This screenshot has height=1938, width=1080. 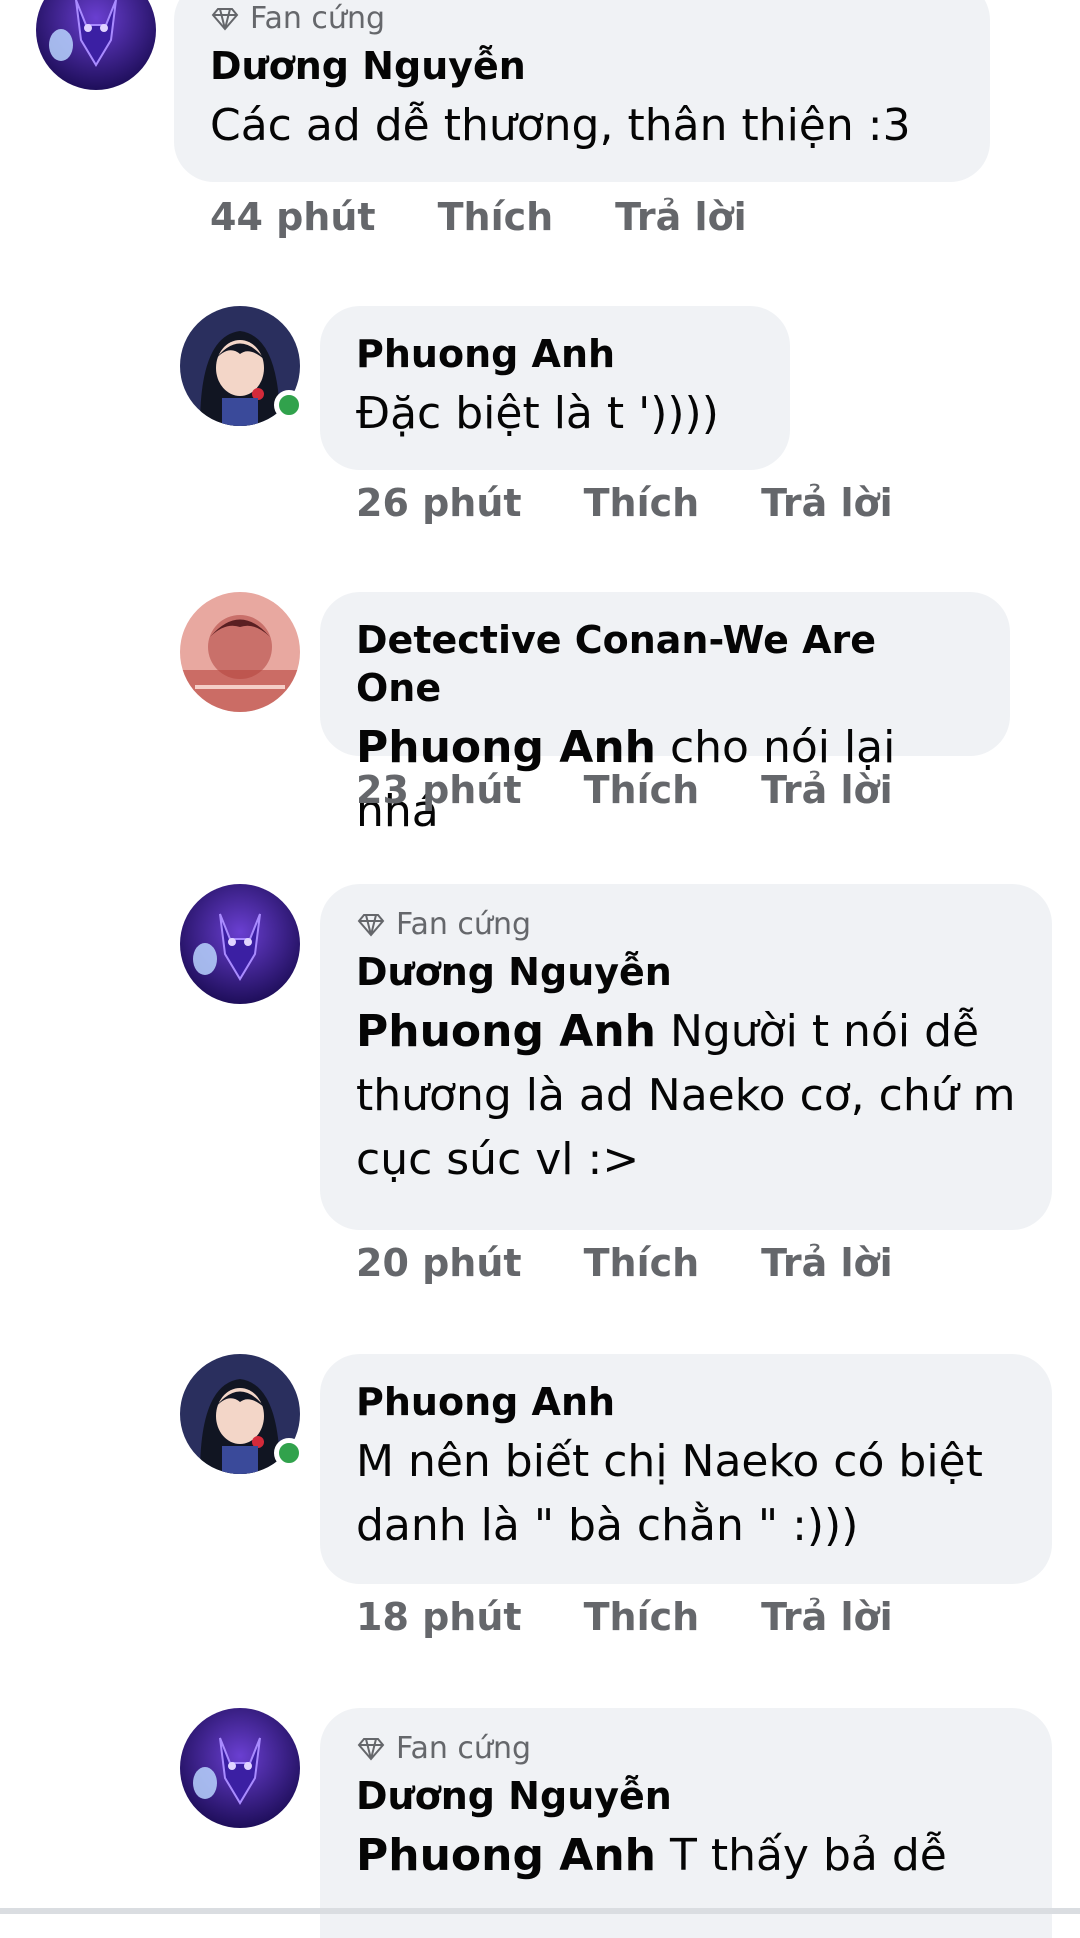 What do you see at coordinates (540, 1911) in the screenshot?
I see `bottom-divider` at bounding box center [540, 1911].